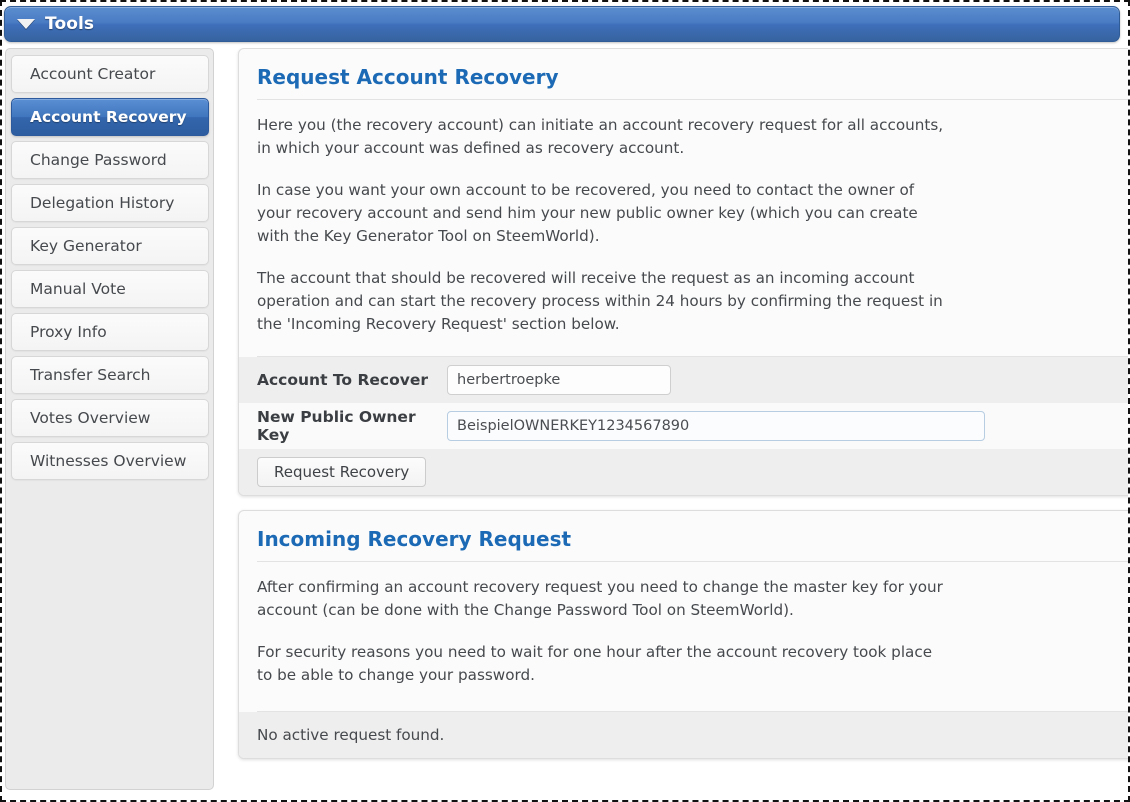 Image resolution: width=1130 pixels, height=802 pixels. Describe the element at coordinates (110, 117) in the screenshot. I see `sidebar-item-account-recovery: Account Recovery` at that location.